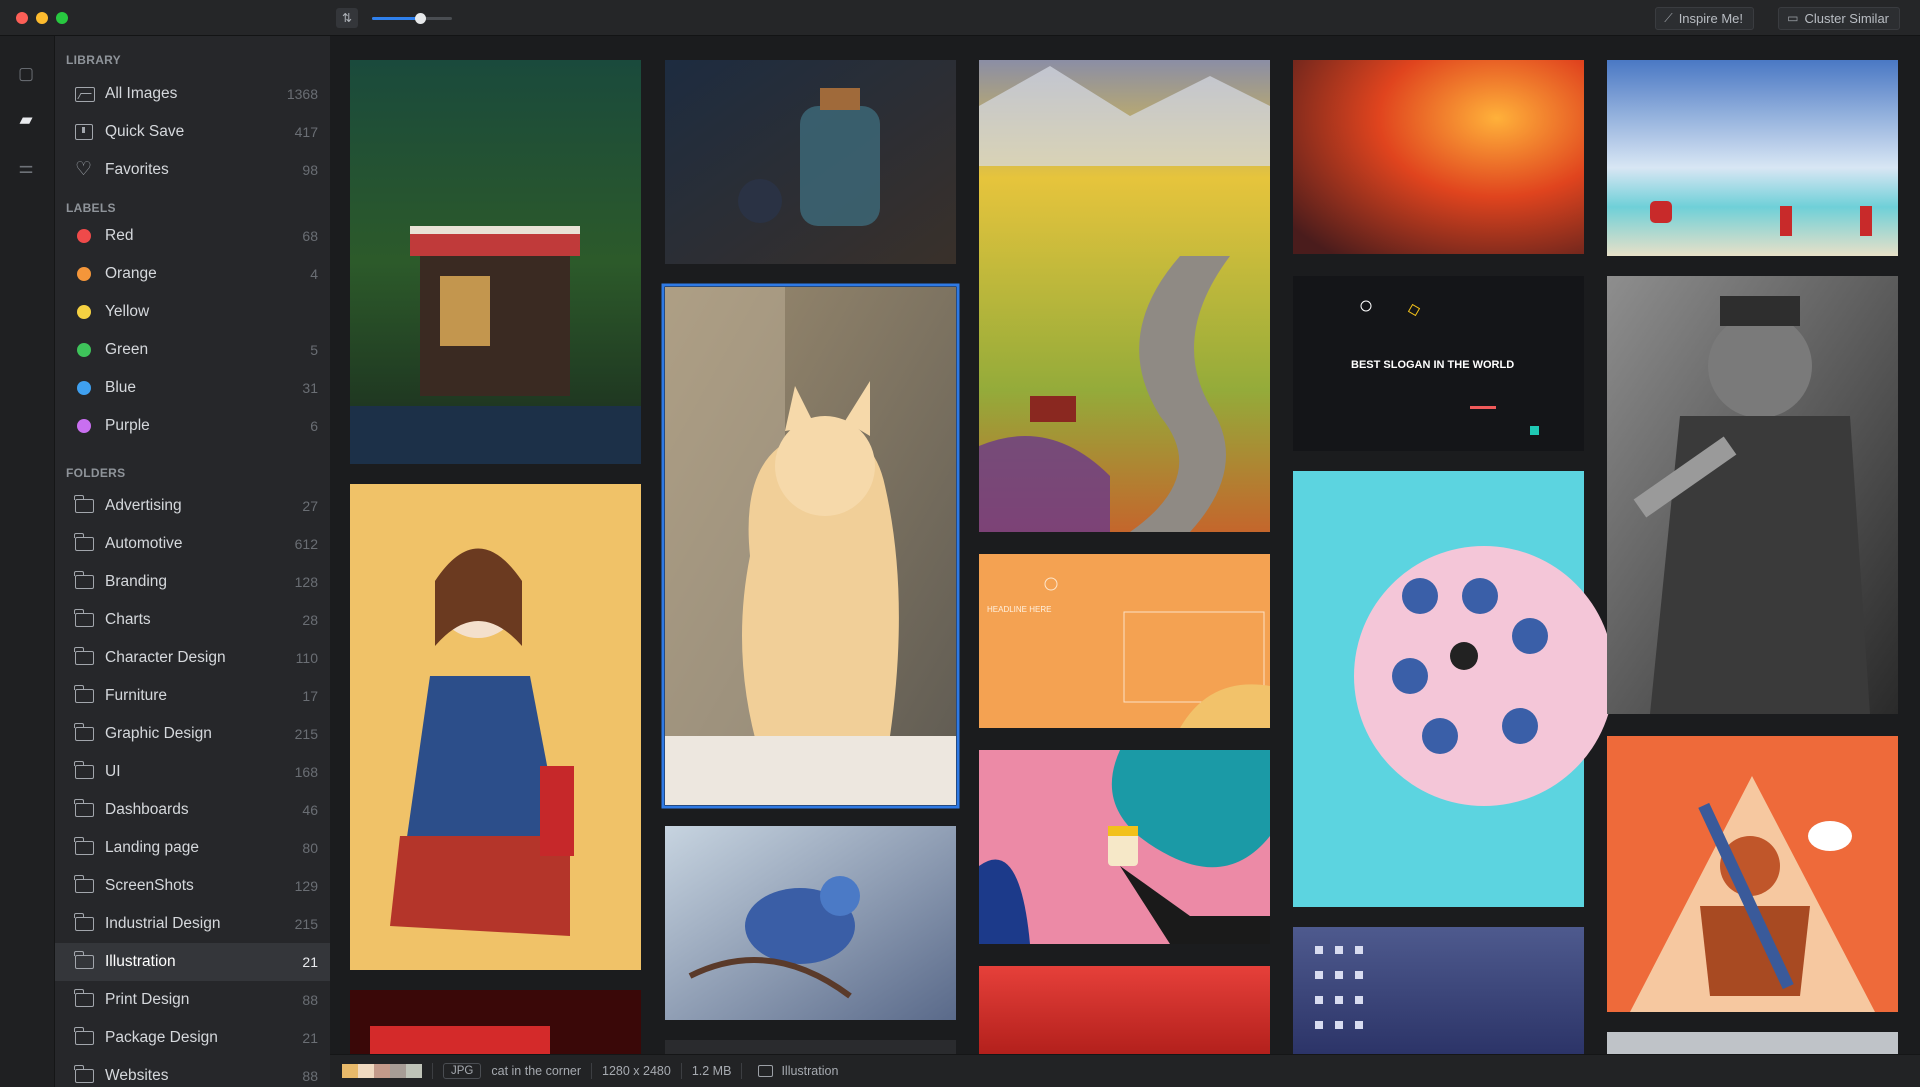 The height and width of the screenshot is (1087, 1920). Describe the element at coordinates (192, 274) in the screenshot. I see `sidebar-item-label-orange: Orange 4` at that location.